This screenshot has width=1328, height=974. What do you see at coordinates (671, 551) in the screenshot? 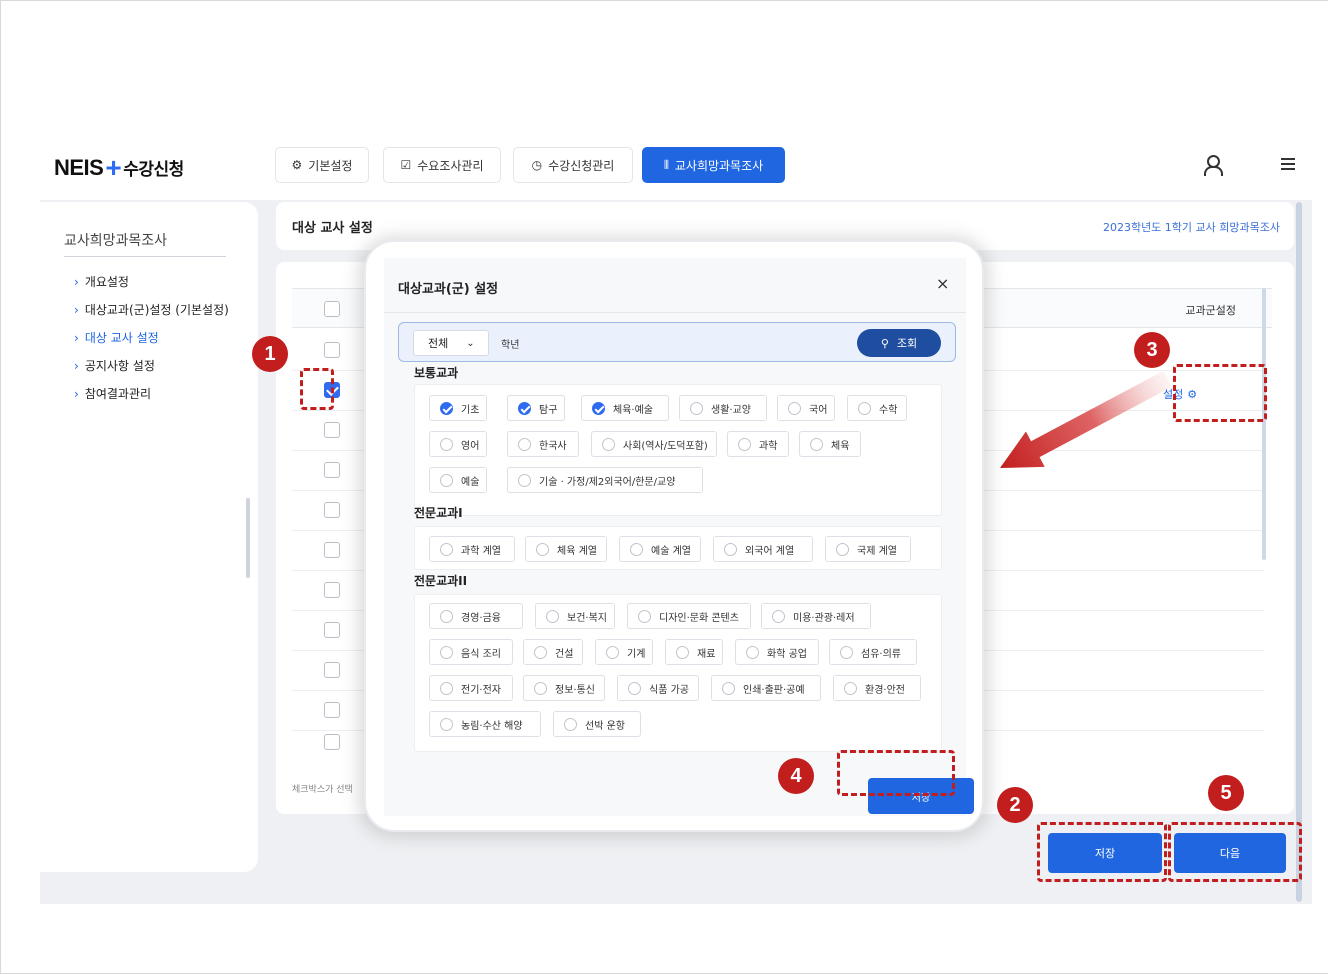
I see `subject-option-label: 예술 계열` at bounding box center [671, 551].